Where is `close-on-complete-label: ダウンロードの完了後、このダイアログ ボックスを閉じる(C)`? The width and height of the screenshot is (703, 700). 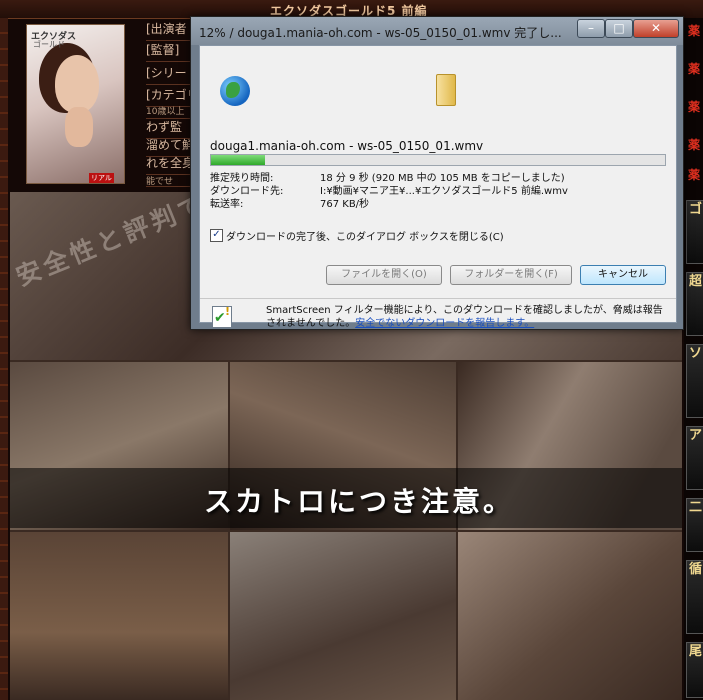 close-on-complete-label: ダウンロードの完了後、このダイアログ ボックスを閉じる(C) is located at coordinates (365, 235).